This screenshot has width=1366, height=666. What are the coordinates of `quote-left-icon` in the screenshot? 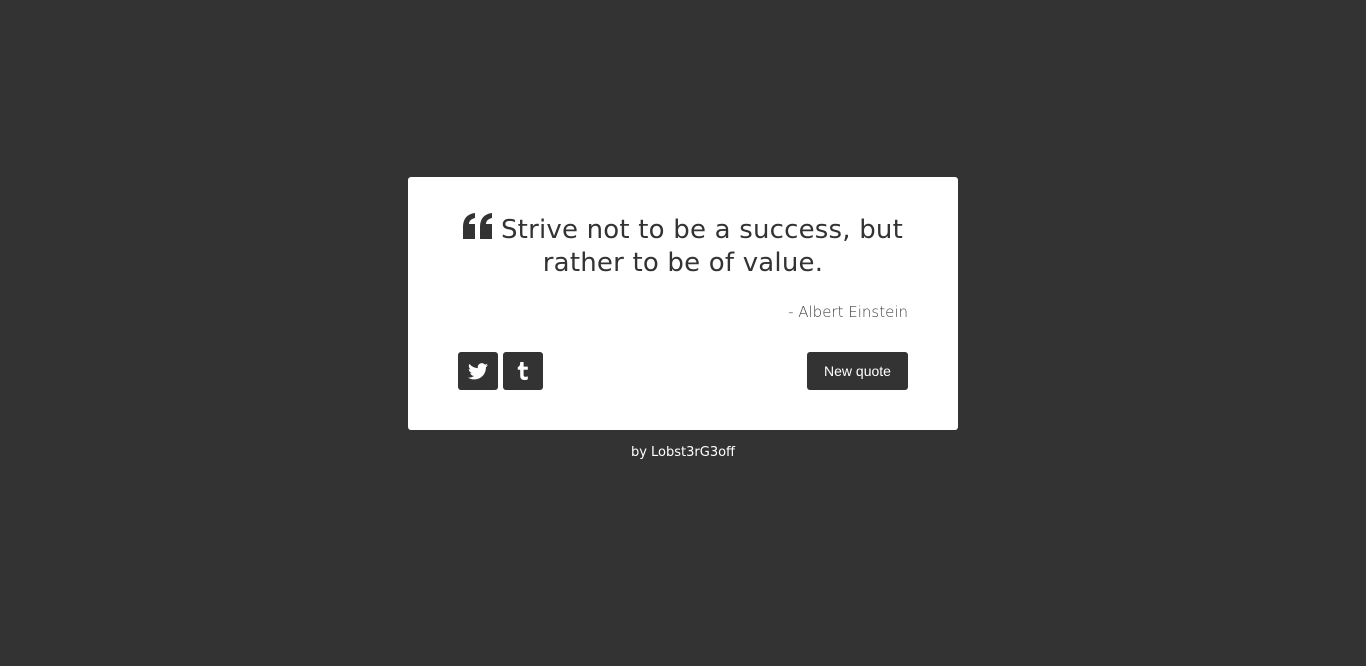 It's located at (477, 226).